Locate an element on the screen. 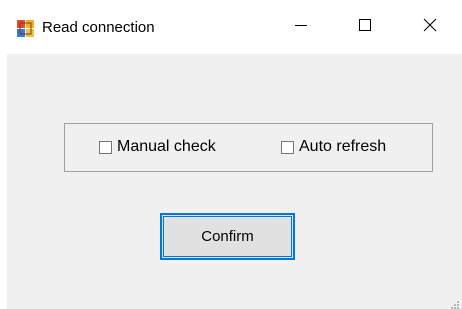  minimize-icon is located at coordinates (301, 27).